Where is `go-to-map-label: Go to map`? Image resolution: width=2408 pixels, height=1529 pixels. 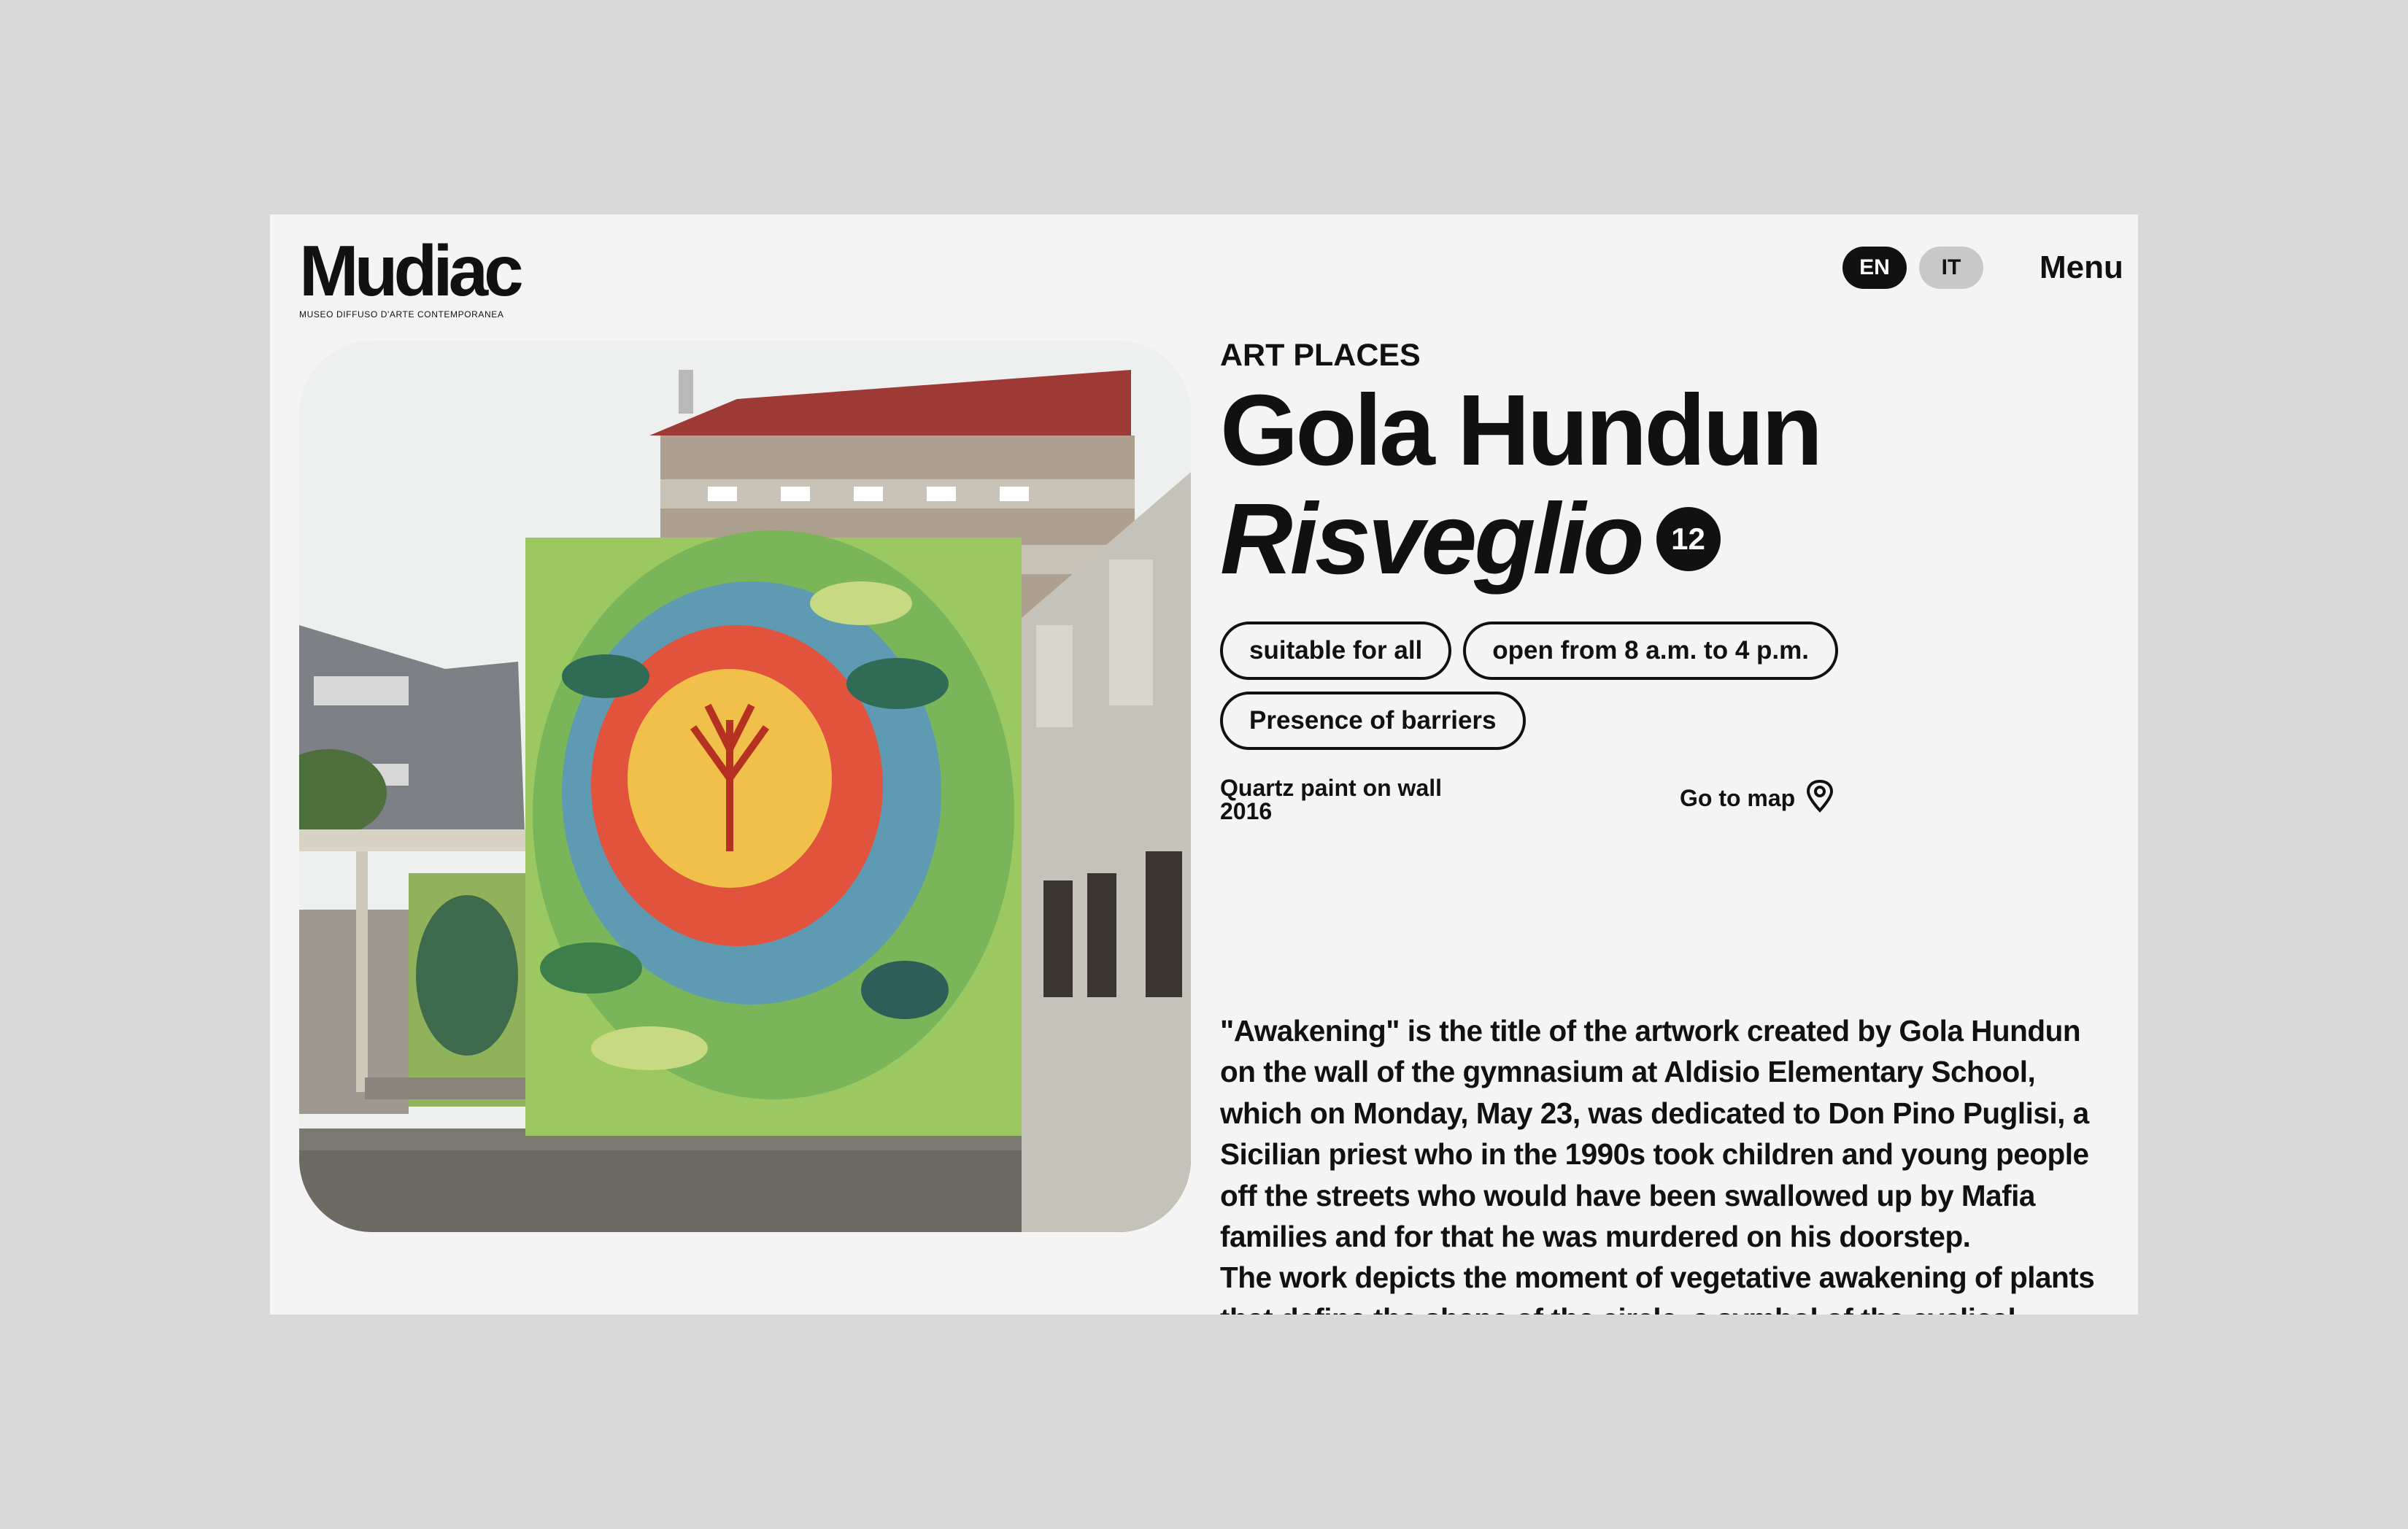 go-to-map-label: Go to map is located at coordinates (1738, 798).